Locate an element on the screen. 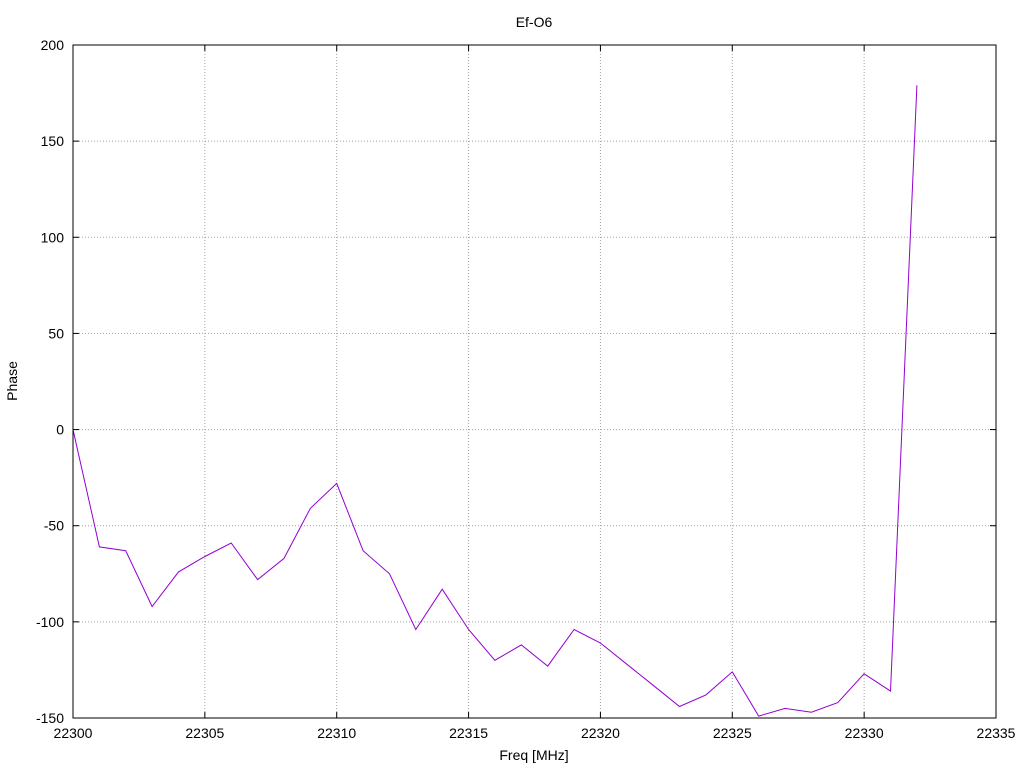  x-tick-label: 22310 is located at coordinates (336, 733).